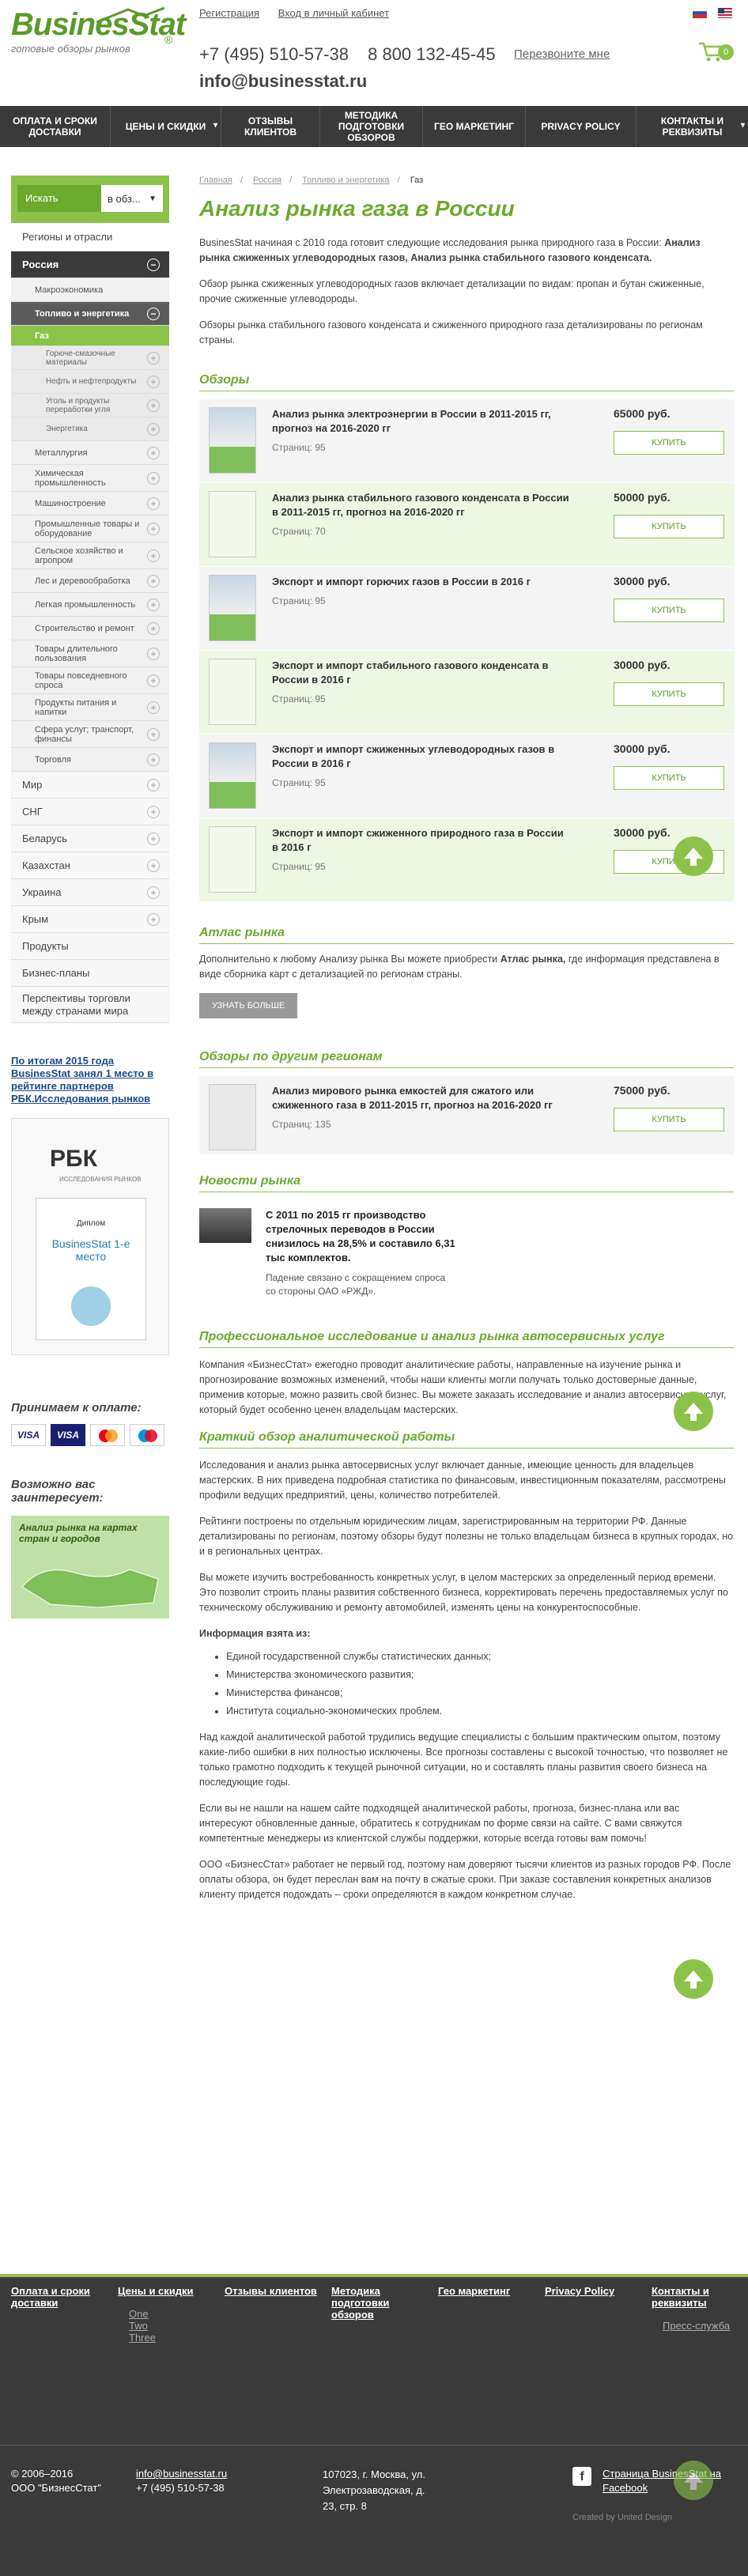 The width and height of the screenshot is (748, 2576). What do you see at coordinates (90, 946) in the screenshot?
I see `sidebar-item-extra: Продукты` at bounding box center [90, 946].